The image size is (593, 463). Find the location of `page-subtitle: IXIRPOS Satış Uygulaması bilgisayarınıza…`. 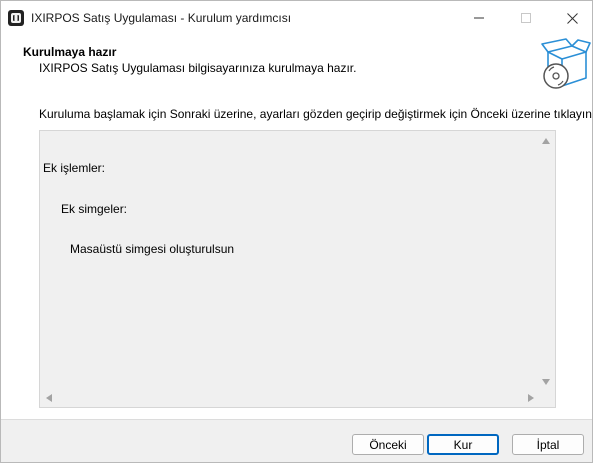

page-subtitle: IXIRPOS Satış Uygulaması bilgisayarınıza… is located at coordinates (198, 68).